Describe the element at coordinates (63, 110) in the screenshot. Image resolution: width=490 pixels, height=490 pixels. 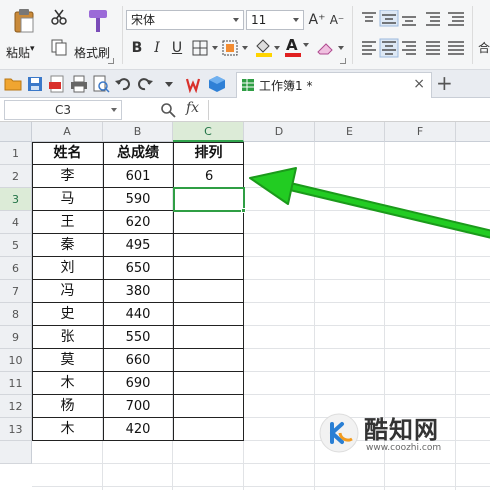
I see `name-box: C3` at that location.